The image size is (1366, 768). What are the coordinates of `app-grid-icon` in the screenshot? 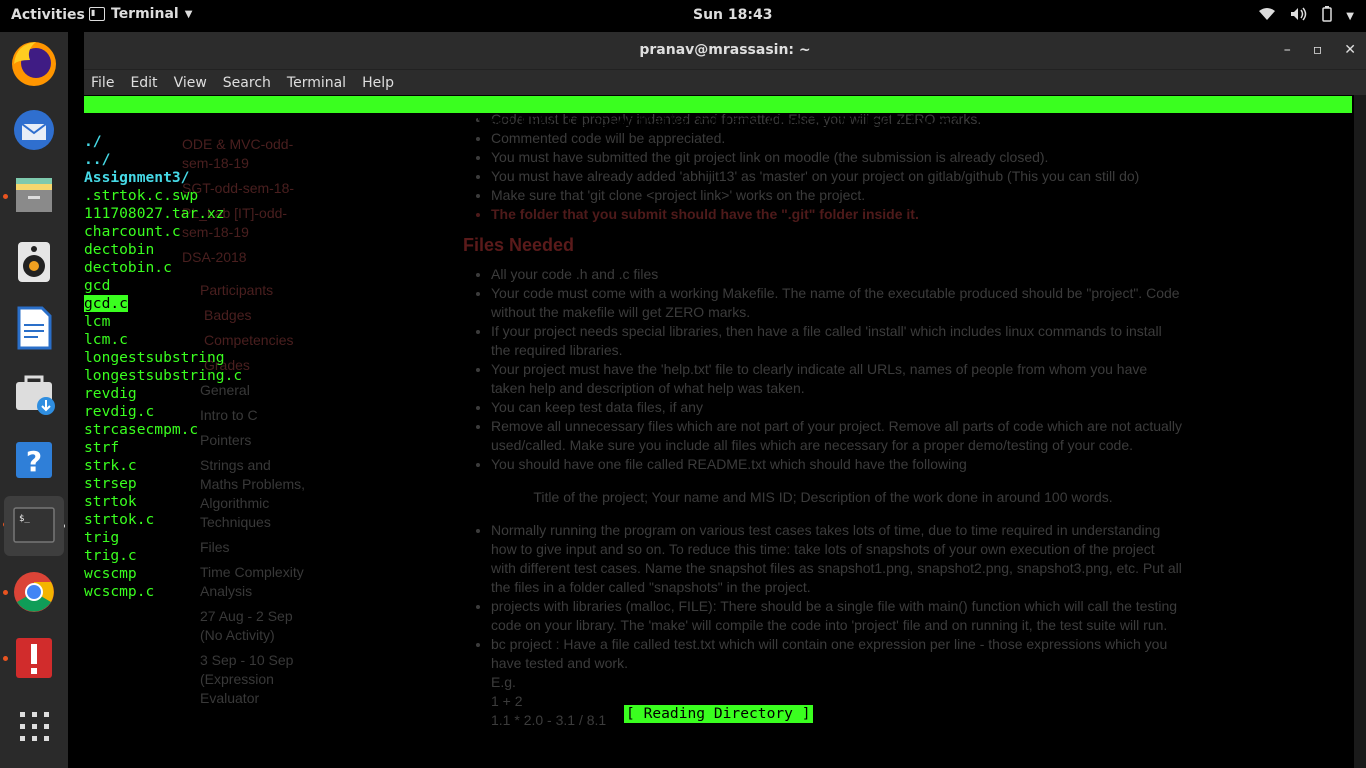 It's located at (34, 726).